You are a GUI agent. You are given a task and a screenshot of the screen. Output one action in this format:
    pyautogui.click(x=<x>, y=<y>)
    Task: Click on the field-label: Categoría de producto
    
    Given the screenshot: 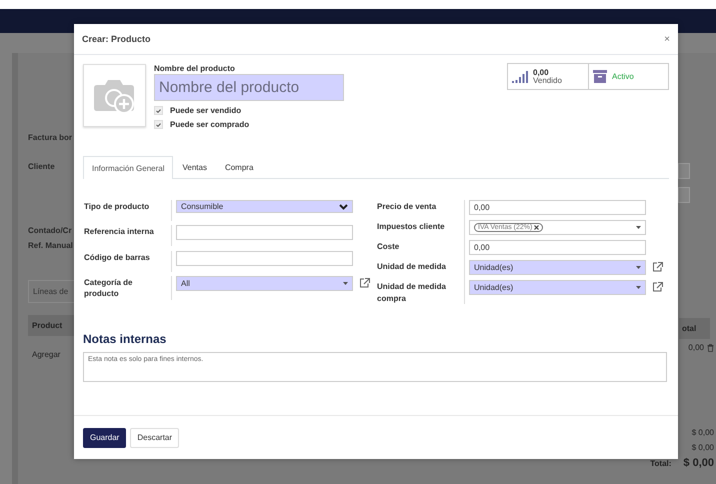 What is the action you would take?
    pyautogui.click(x=127, y=288)
    